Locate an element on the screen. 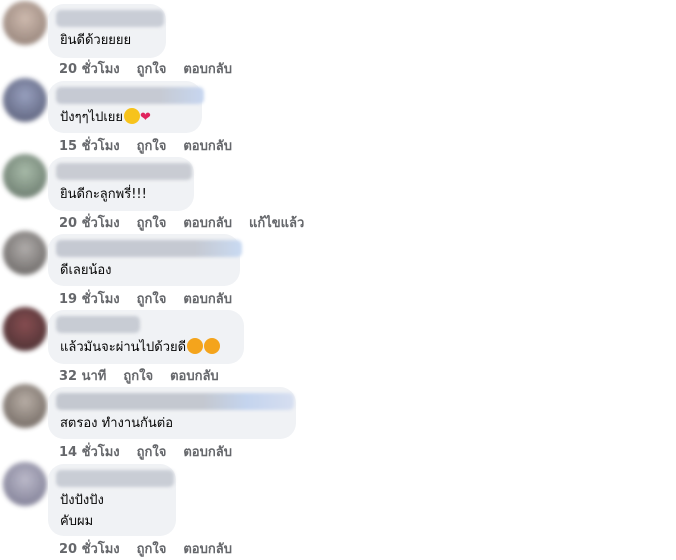 The width and height of the screenshot is (676, 560). red-heart-icon: ❤ is located at coordinates (145, 117).